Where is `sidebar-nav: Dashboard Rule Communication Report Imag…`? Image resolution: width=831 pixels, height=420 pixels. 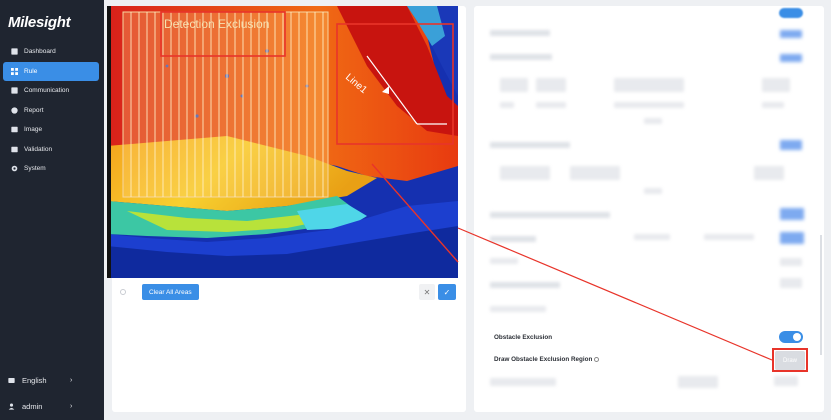 sidebar-nav: Dashboard Rule Communication Report Imag… is located at coordinates (52, 110).